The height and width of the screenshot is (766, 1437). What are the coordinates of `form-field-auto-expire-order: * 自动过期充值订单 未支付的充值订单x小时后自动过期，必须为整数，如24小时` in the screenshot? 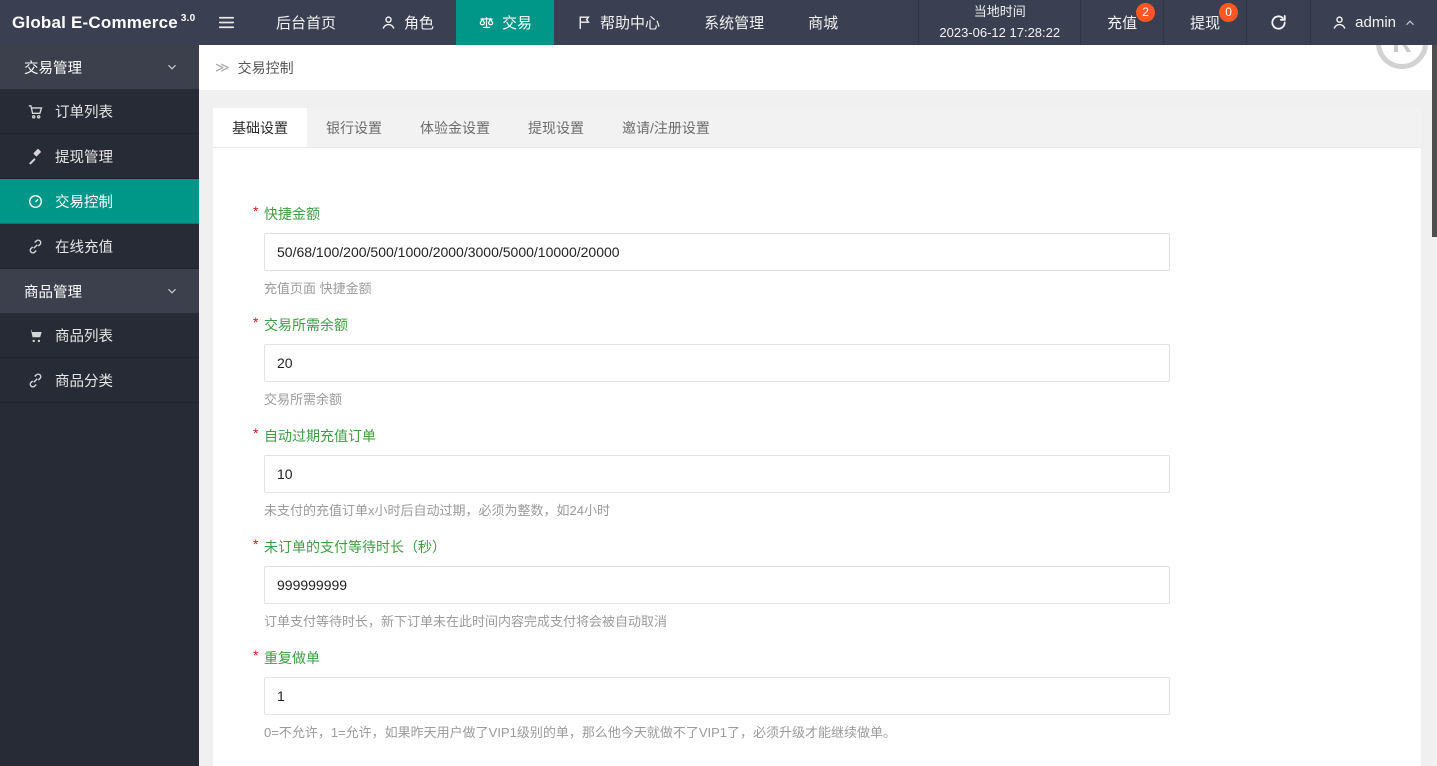 It's located at (711, 472).